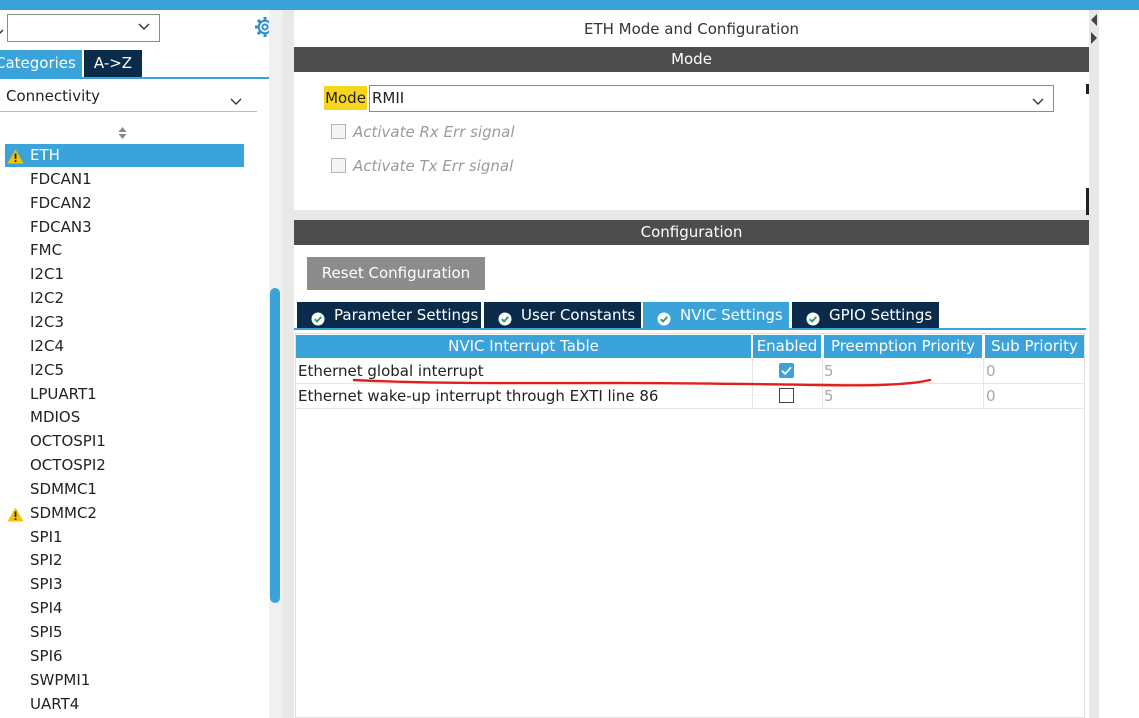  What do you see at coordinates (61, 179) in the screenshot?
I see `sidebar-item-label: FDCAN1` at bounding box center [61, 179].